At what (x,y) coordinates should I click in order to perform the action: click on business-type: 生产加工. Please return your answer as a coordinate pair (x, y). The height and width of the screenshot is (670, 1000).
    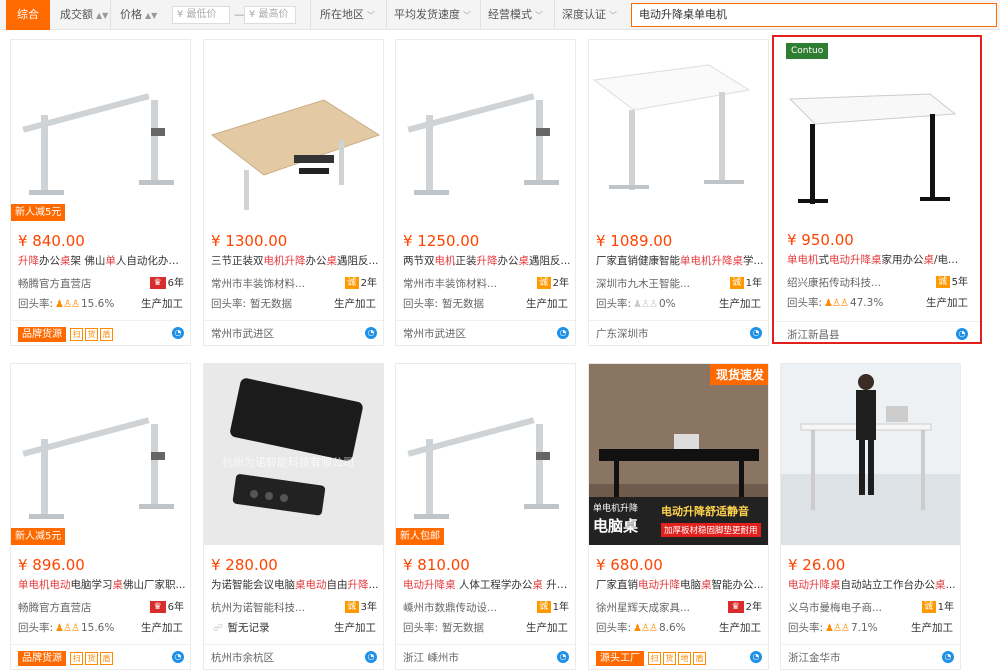
    Looking at the image, I should click on (355, 628).